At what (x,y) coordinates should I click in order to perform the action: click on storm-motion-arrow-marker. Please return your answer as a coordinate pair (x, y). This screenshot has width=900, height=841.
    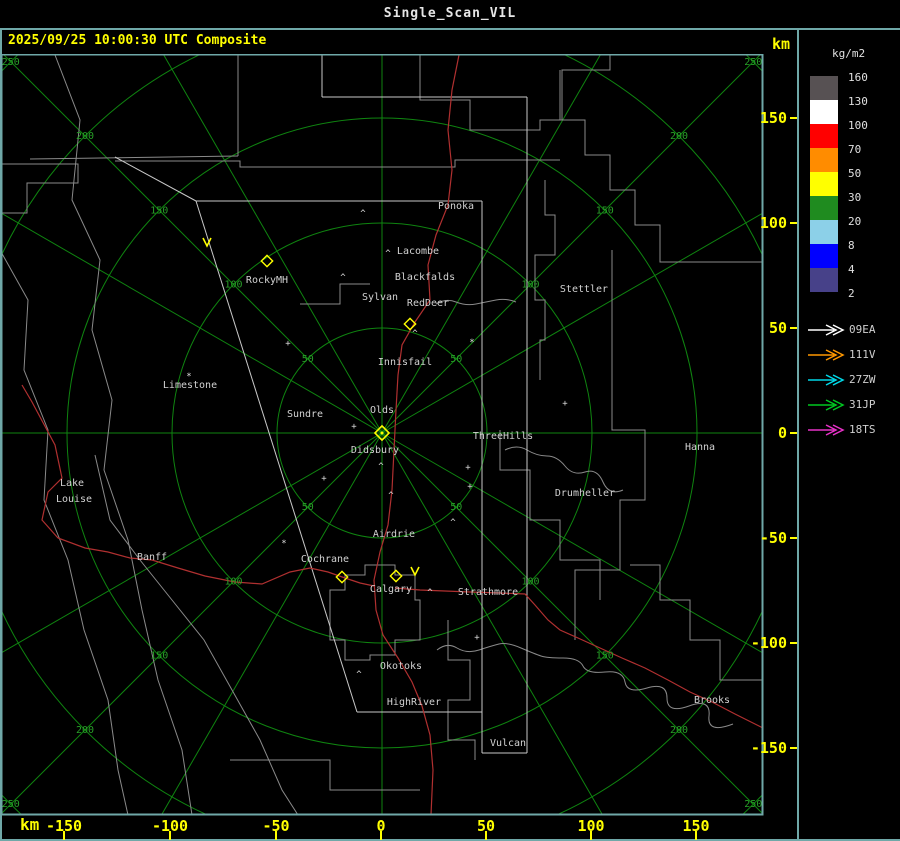
    Looking at the image, I should click on (415, 571).